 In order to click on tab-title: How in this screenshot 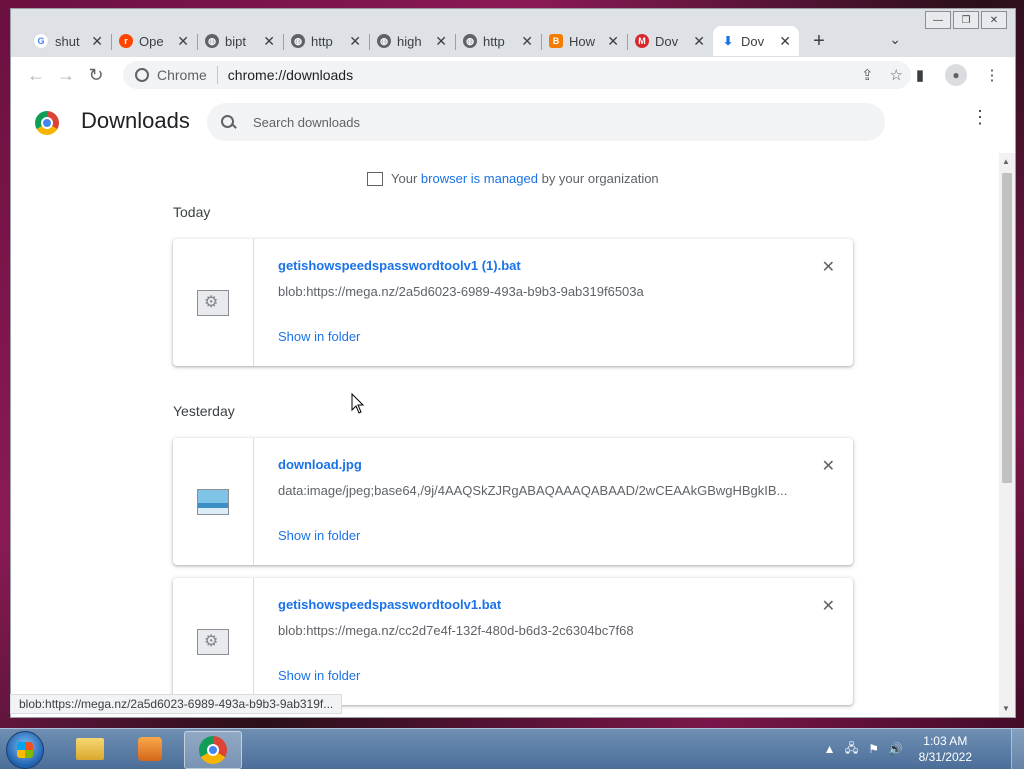, I will do `click(582, 41)`.